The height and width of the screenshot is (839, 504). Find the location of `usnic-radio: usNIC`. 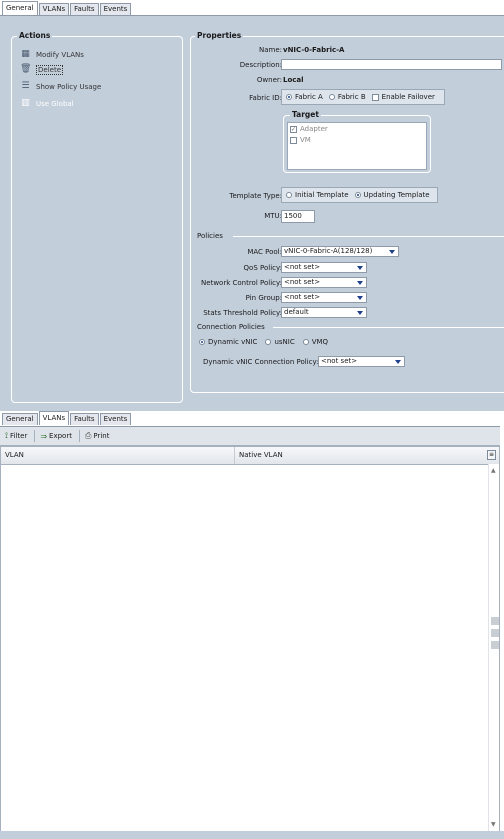

usnic-radio: usNIC is located at coordinates (280, 342).